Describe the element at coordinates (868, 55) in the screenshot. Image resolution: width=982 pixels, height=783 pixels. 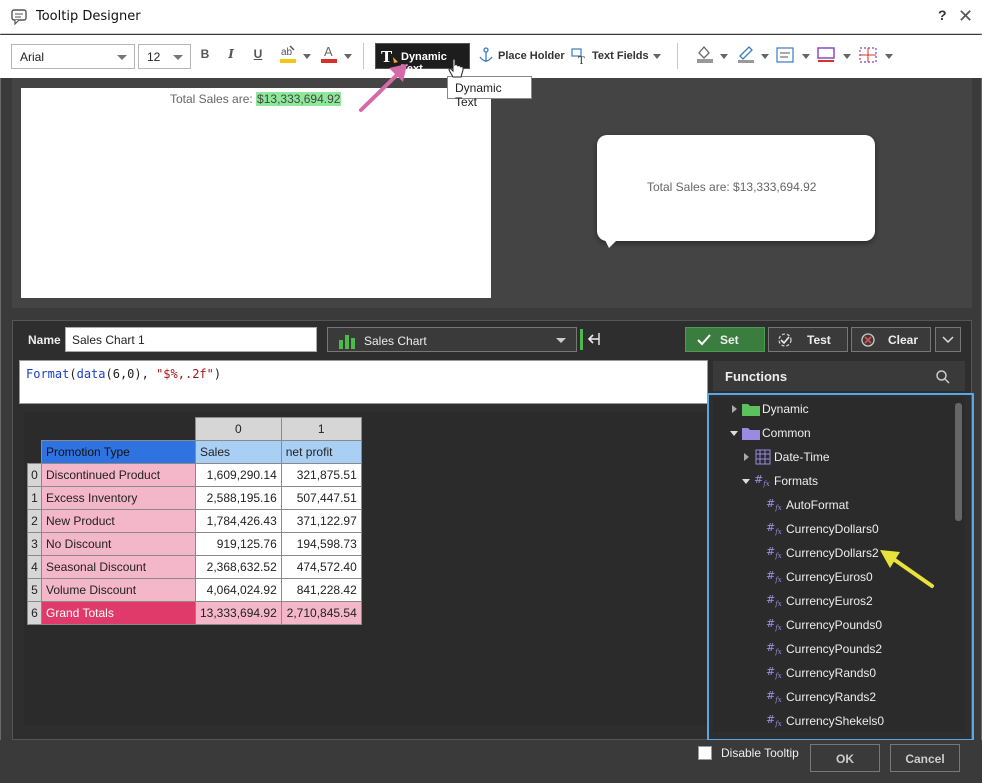
I see `padding-icon` at that location.